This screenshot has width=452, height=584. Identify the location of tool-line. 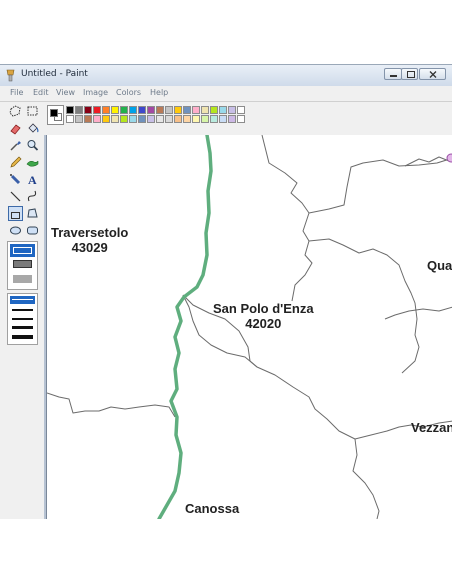
(15, 196).